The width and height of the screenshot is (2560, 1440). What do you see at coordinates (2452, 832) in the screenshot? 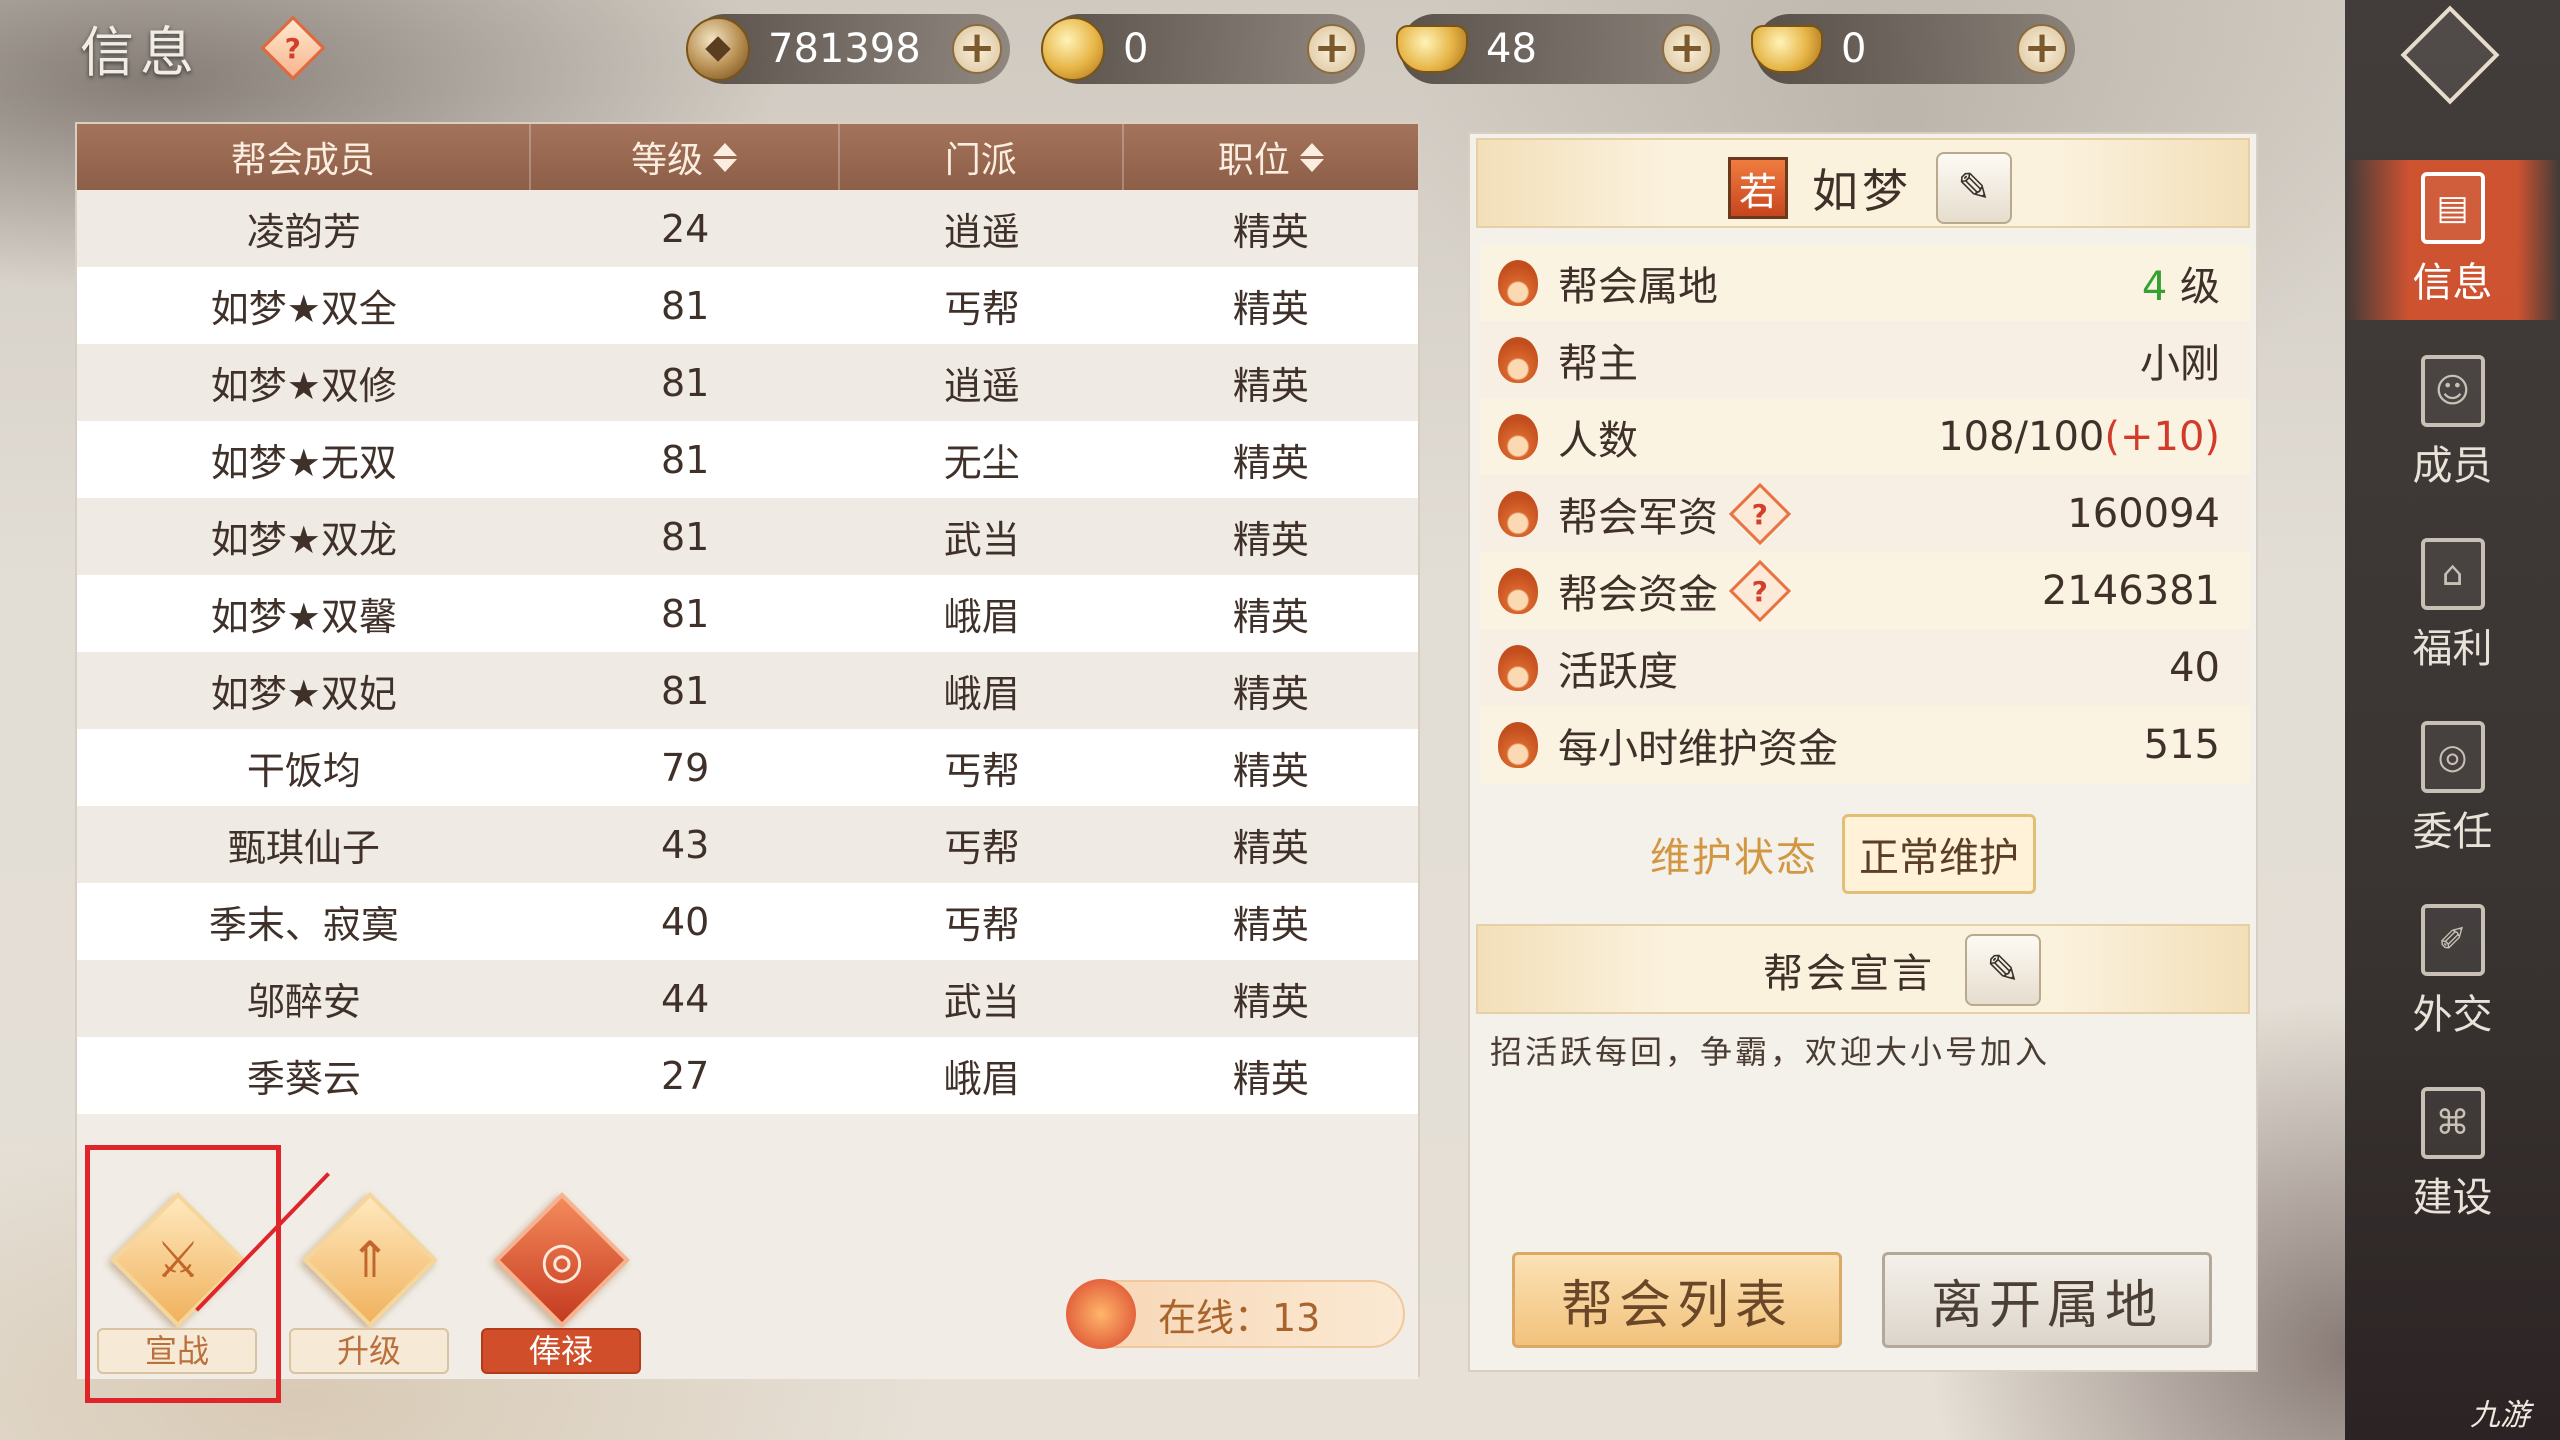
I see `sidenav-label: 委任` at bounding box center [2452, 832].